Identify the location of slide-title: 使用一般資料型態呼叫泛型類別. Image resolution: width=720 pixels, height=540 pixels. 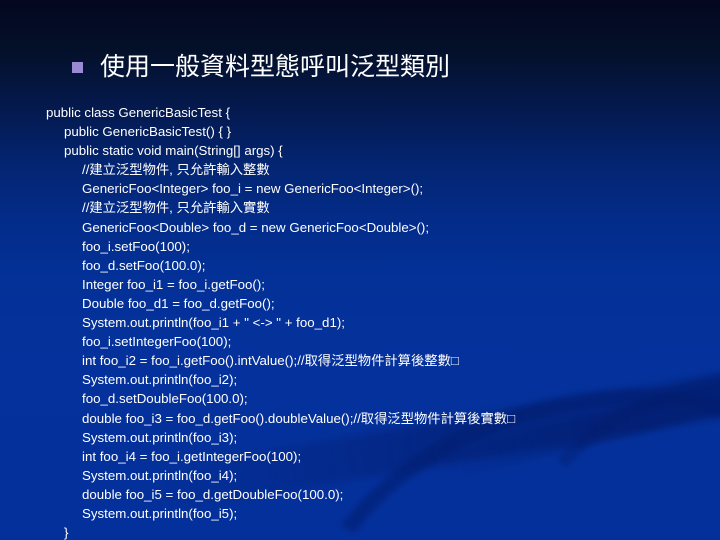
(261, 67).